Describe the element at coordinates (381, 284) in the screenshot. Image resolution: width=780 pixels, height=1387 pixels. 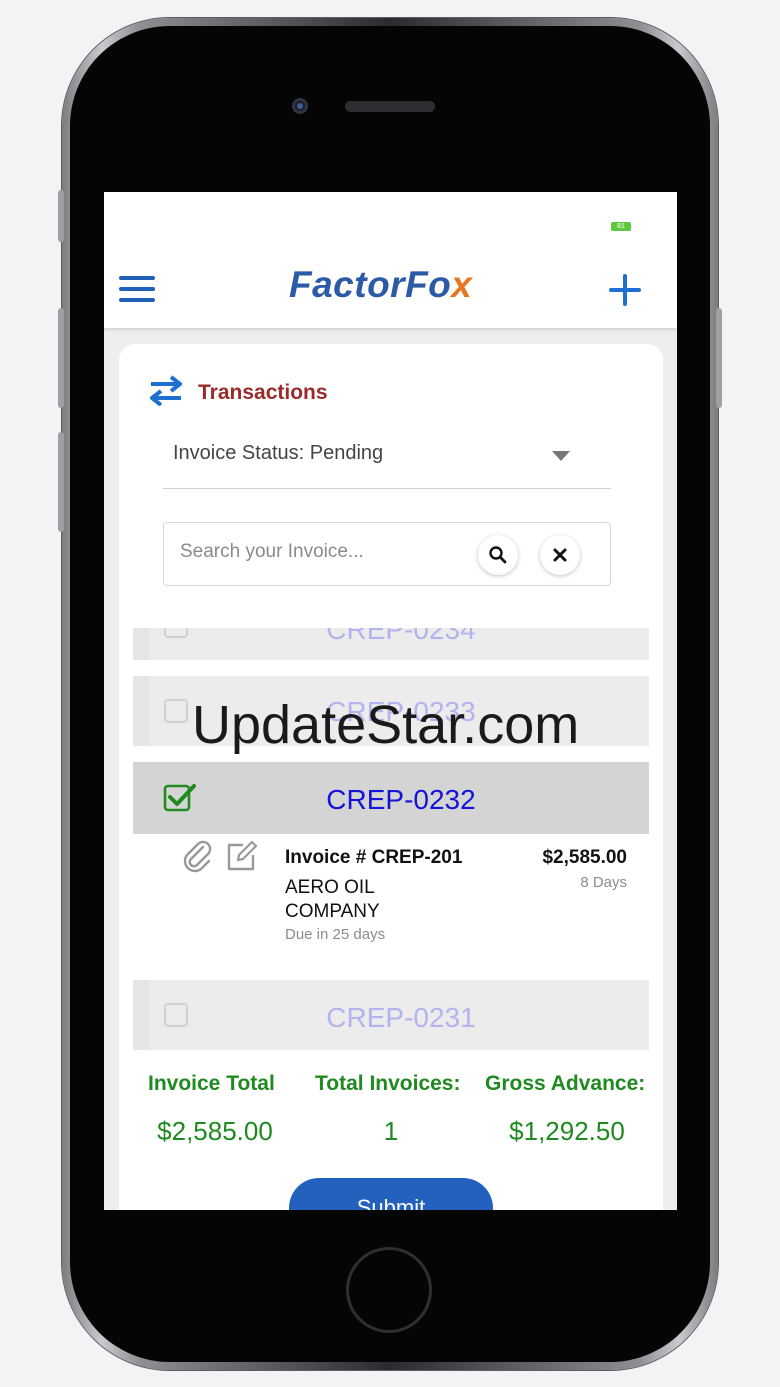
I see `app-logo: FactorFox` at that location.